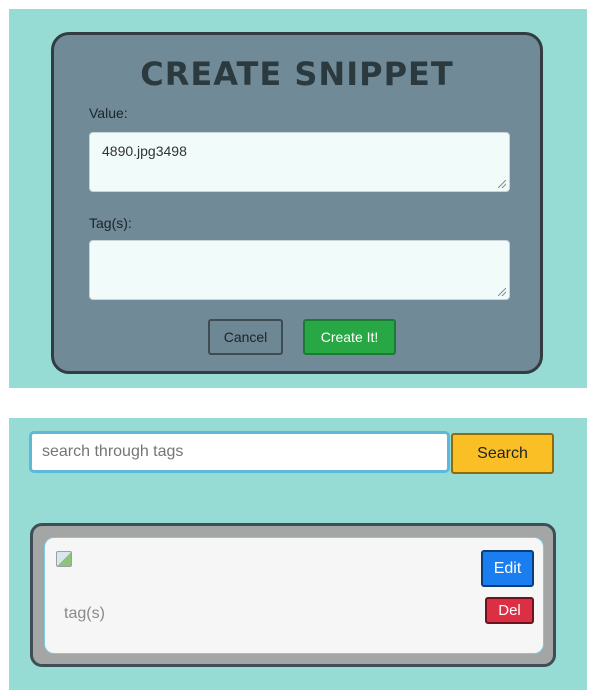  What do you see at coordinates (509, 610) in the screenshot?
I see `delete-button: Del` at bounding box center [509, 610].